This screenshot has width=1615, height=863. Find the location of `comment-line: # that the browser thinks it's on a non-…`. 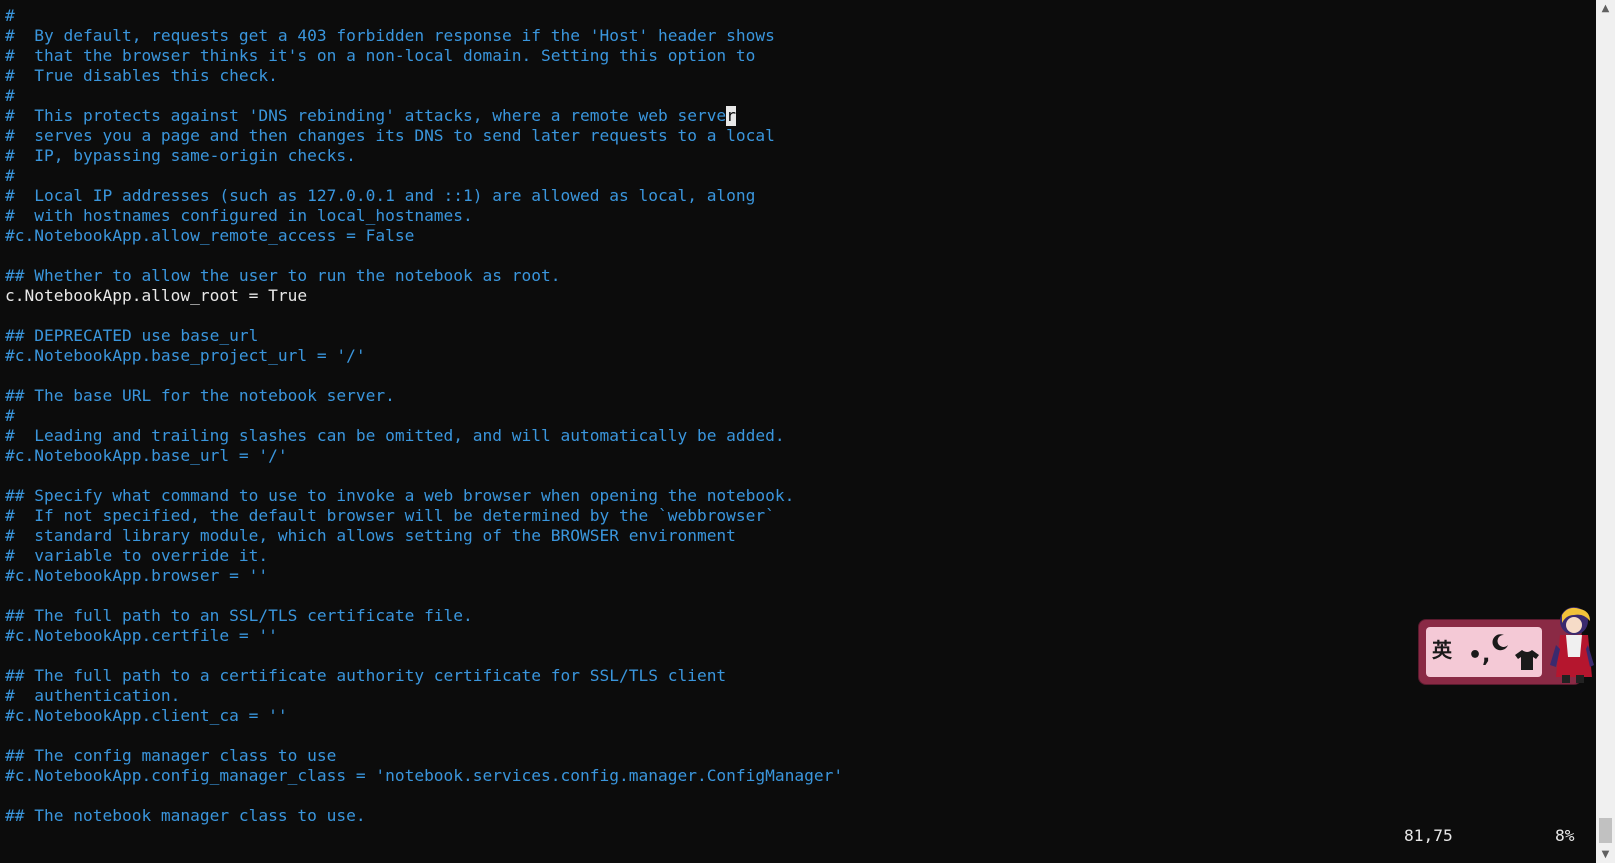

comment-line: # that the browser thinks it's on a non-… is located at coordinates (380, 55).